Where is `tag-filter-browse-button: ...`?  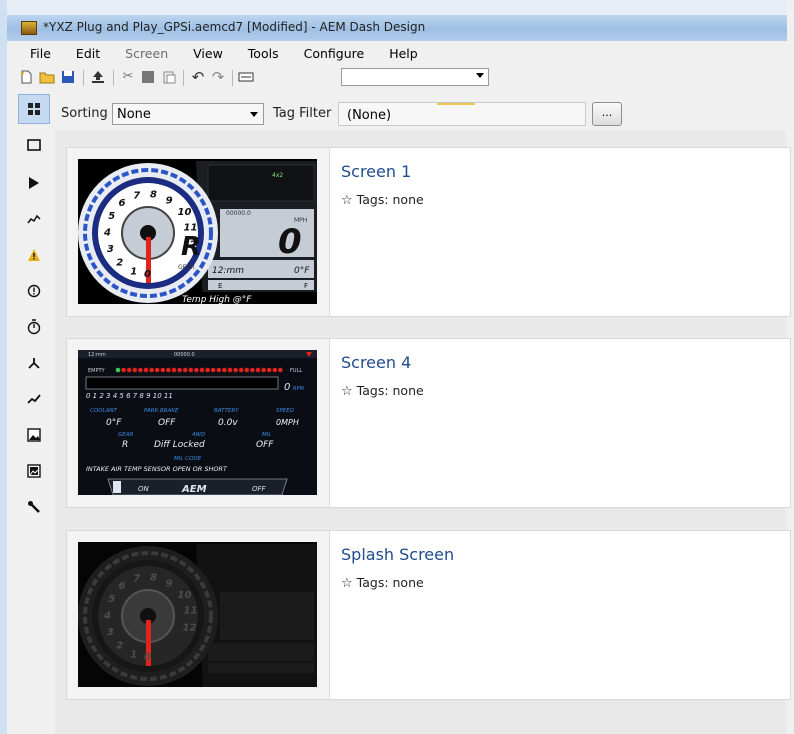 tag-filter-browse-button: ... is located at coordinates (607, 114).